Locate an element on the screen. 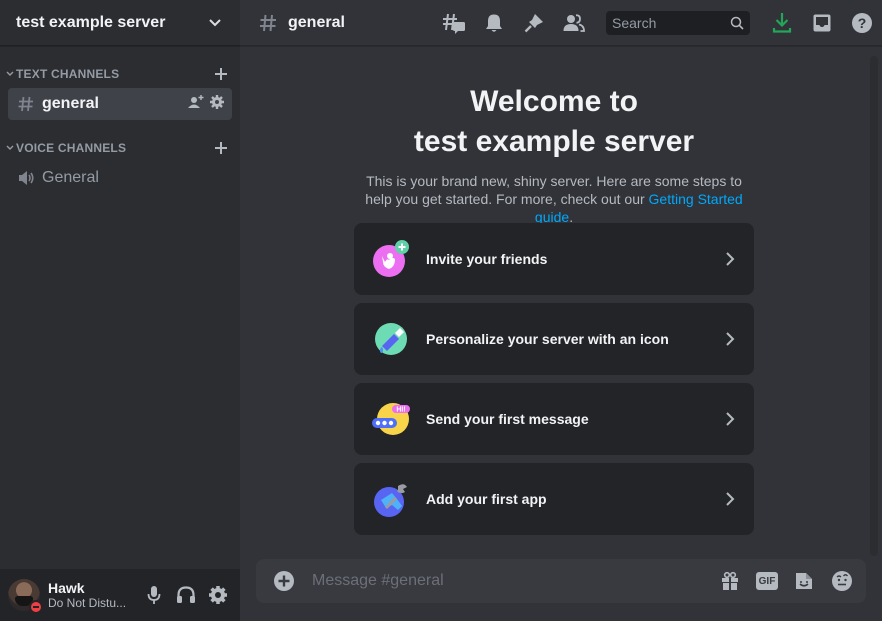  microphone-icon is located at coordinates (154, 595).